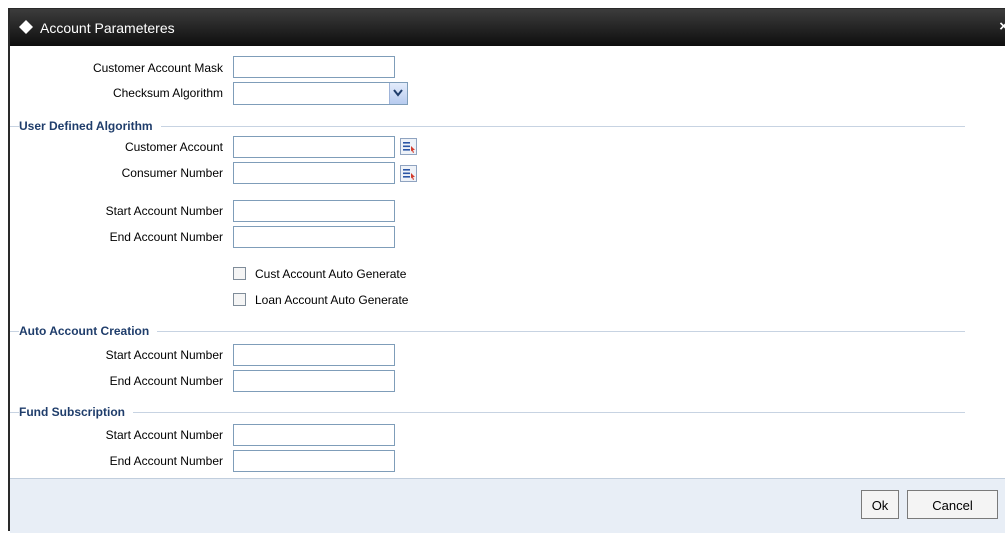 This screenshot has width=1005, height=538. Describe the element at coordinates (172, 173) in the screenshot. I see `consumer-number-label: Consumer Number` at that location.